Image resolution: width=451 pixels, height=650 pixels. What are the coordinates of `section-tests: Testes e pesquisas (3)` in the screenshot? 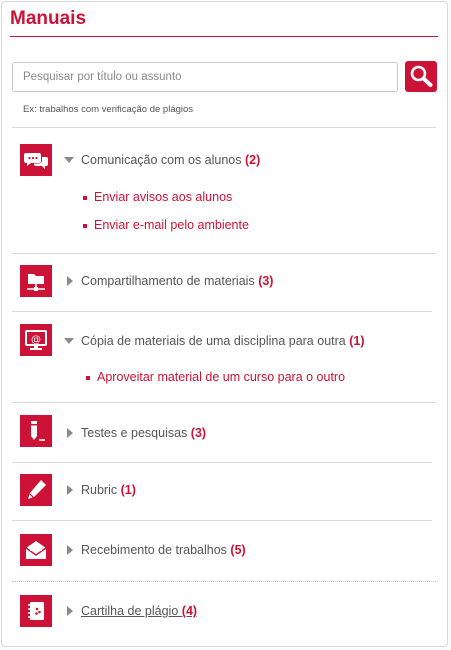 It's located at (143, 433).